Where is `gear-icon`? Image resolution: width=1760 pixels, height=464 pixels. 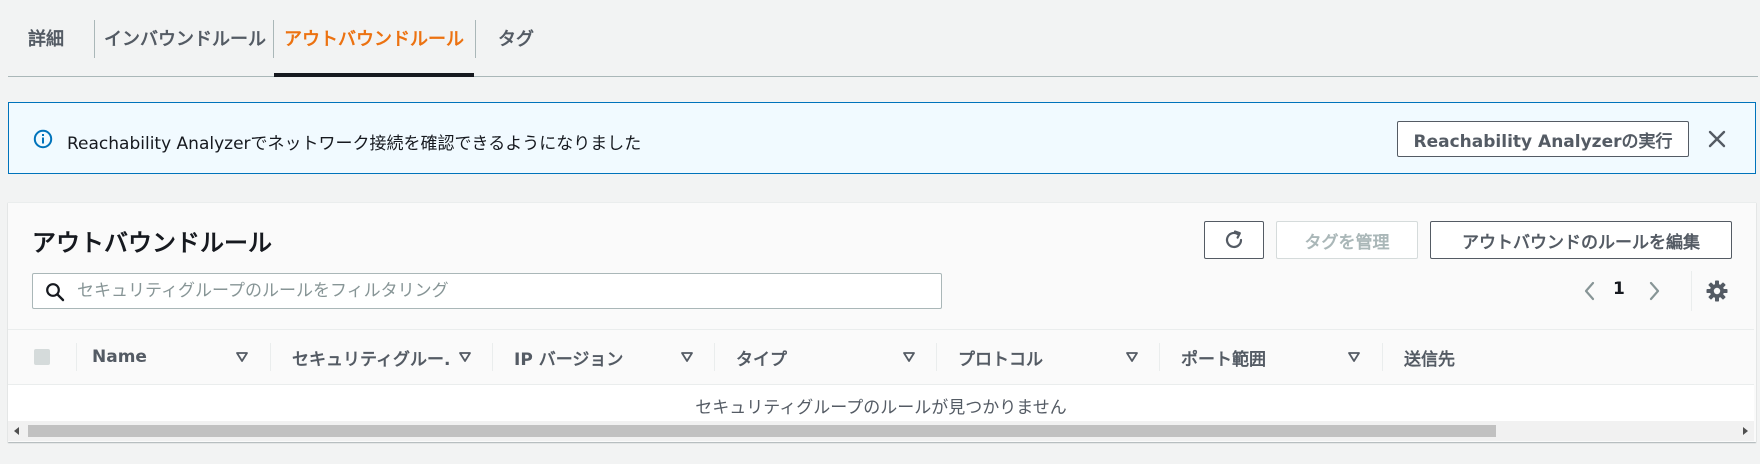
gear-icon is located at coordinates (1717, 291).